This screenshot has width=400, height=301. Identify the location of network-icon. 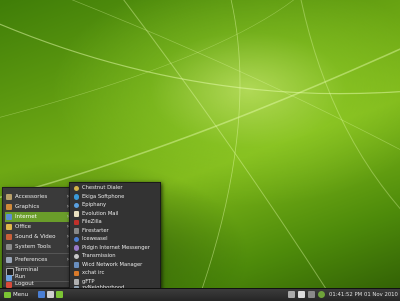
(291, 294).